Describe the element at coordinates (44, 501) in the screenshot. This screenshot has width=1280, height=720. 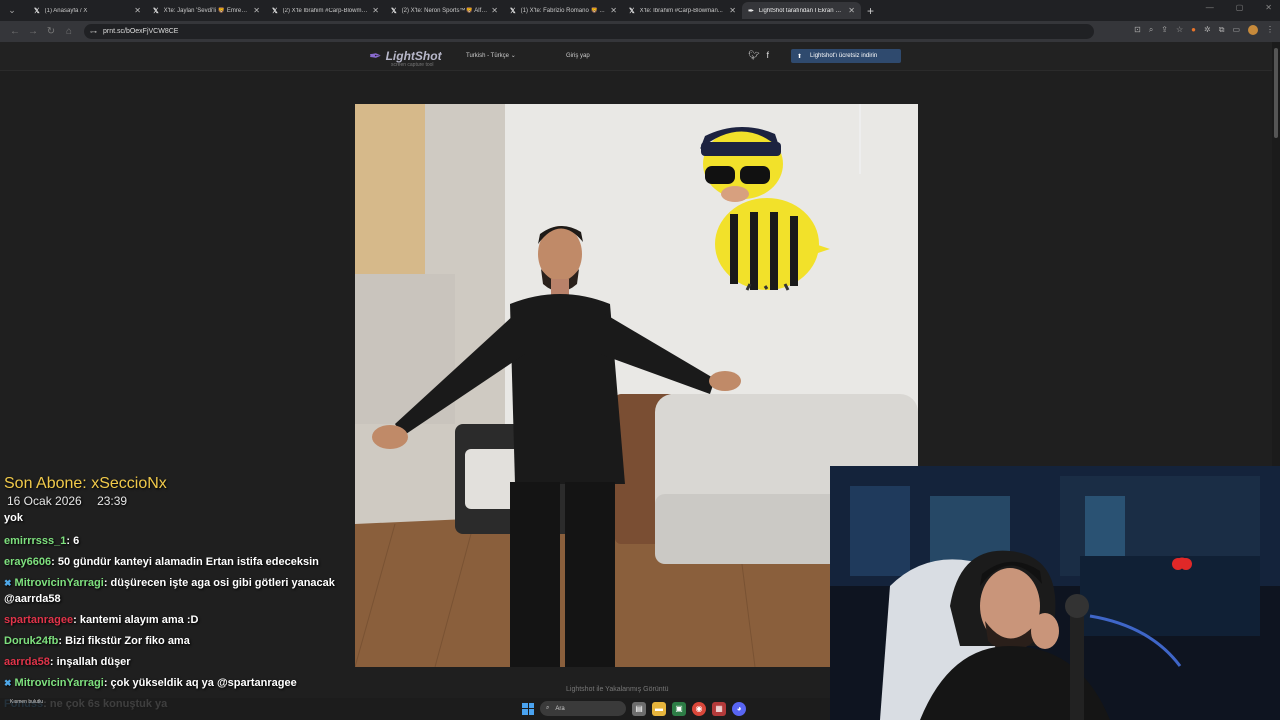
I see `overlay-date: 16 Ocak 2026` at that location.